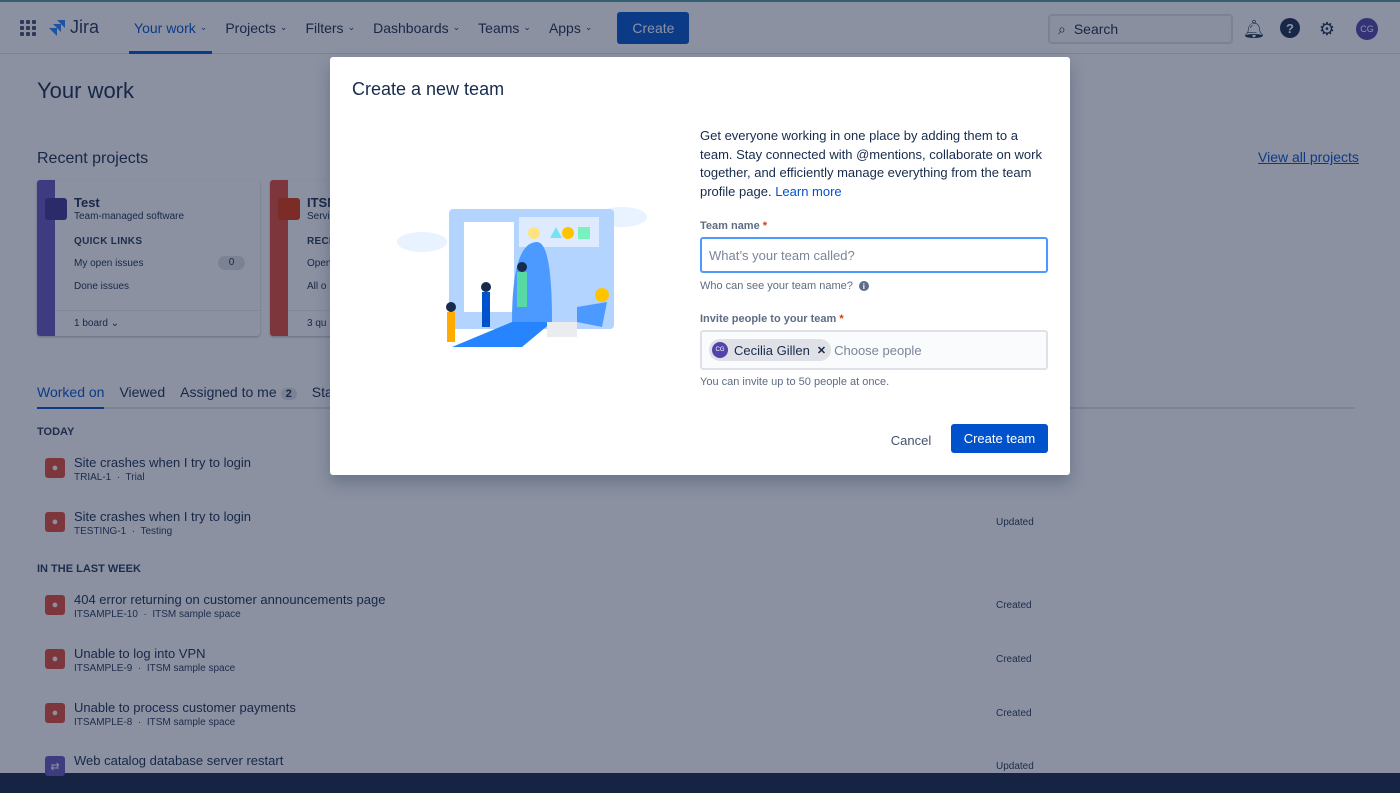  Describe the element at coordinates (142, 392) in the screenshot. I see `tab-label: Viewed` at that location.